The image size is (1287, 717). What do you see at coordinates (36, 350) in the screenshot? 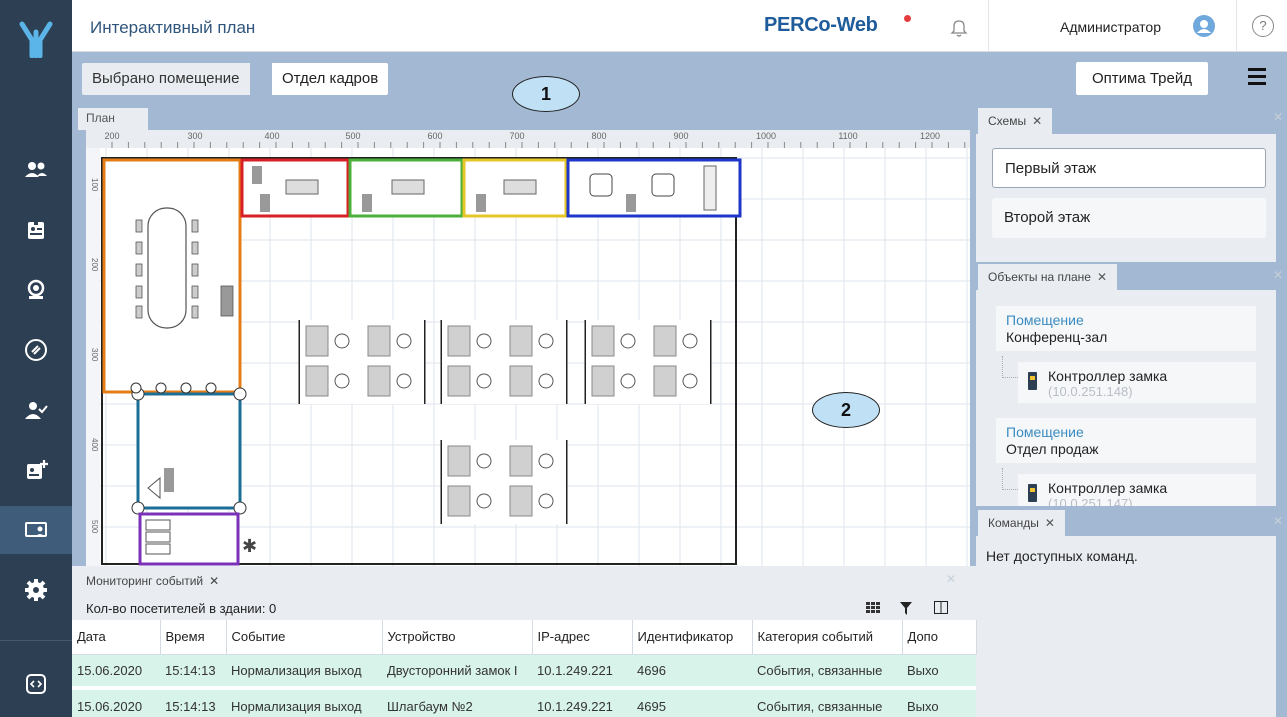
I see `link-icon` at bounding box center [36, 350].